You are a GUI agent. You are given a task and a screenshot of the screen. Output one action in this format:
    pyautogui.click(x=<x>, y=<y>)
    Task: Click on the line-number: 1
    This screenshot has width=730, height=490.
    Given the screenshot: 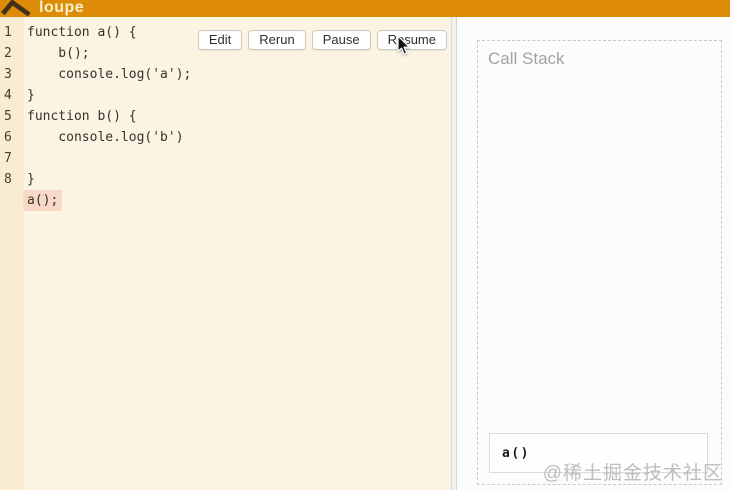 What is the action you would take?
    pyautogui.click(x=8, y=32)
    